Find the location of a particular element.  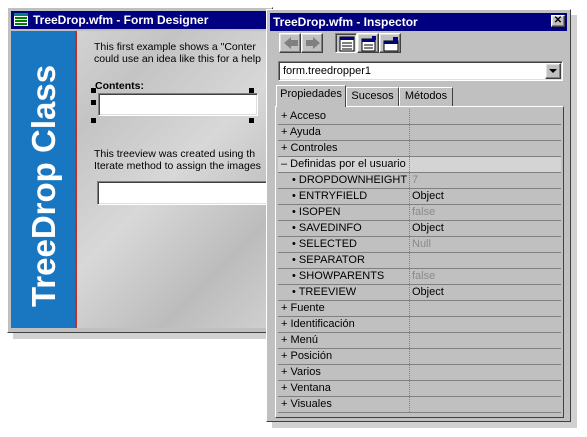

selection-handle-tr is located at coordinates (251, 90).